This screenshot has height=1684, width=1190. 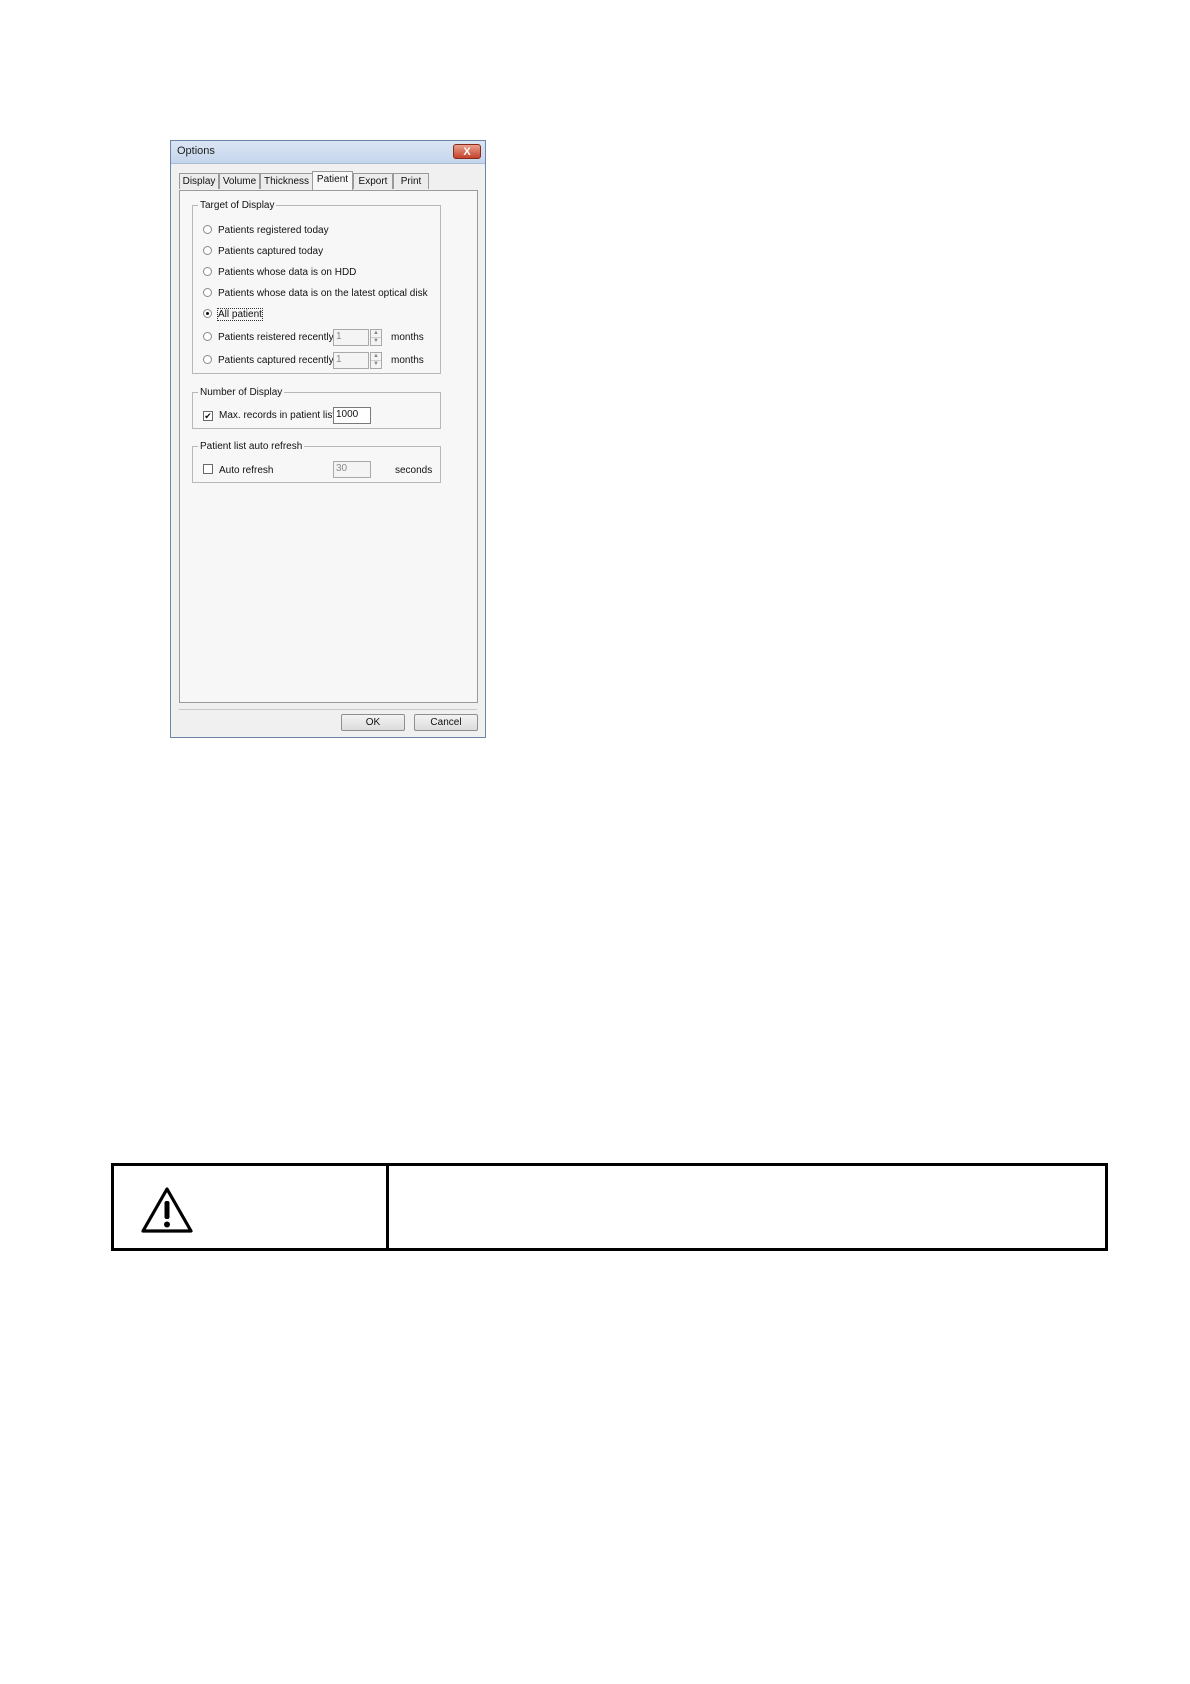 What do you see at coordinates (239, 181) in the screenshot?
I see `tab-volume: Volume` at bounding box center [239, 181].